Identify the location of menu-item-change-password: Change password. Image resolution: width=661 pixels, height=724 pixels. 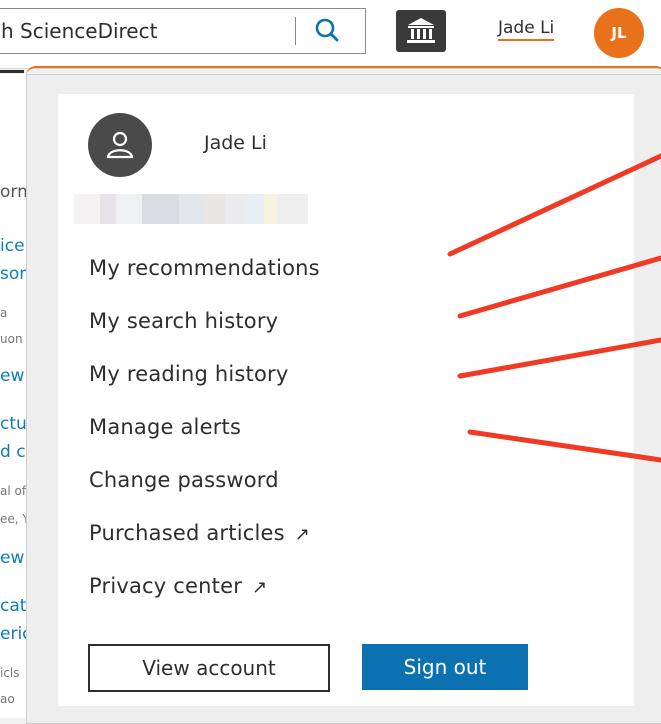
(184, 480).